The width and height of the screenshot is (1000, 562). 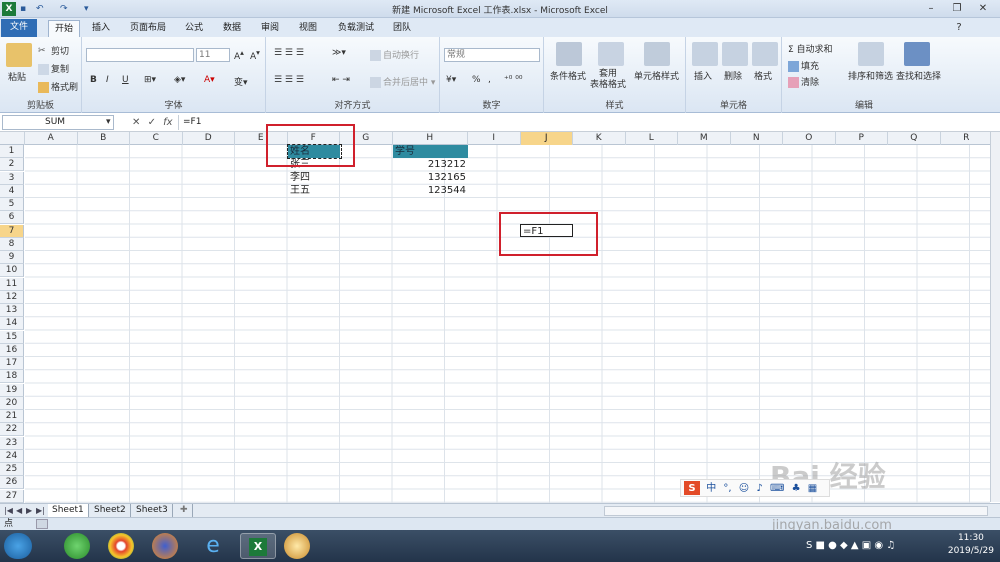 I want to click on comma-button: ,, so click(x=489, y=80).